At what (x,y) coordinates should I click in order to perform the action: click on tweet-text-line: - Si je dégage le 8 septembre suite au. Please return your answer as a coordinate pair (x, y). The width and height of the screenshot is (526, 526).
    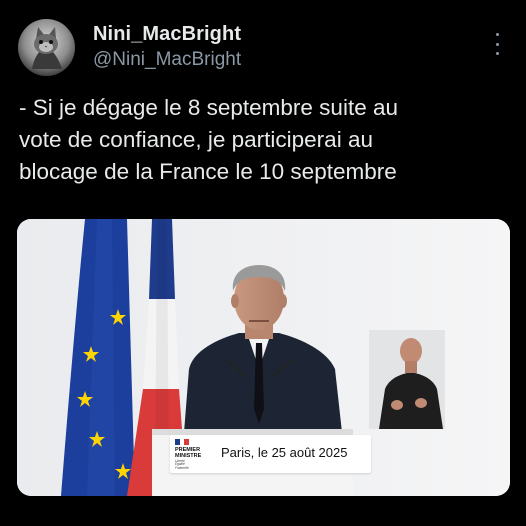
    Looking at the image, I should click on (208, 107).